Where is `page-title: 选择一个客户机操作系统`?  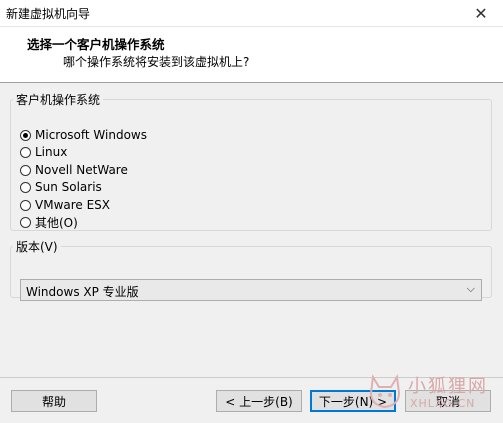
page-title: 选择一个客户机操作系统 is located at coordinates (96, 44).